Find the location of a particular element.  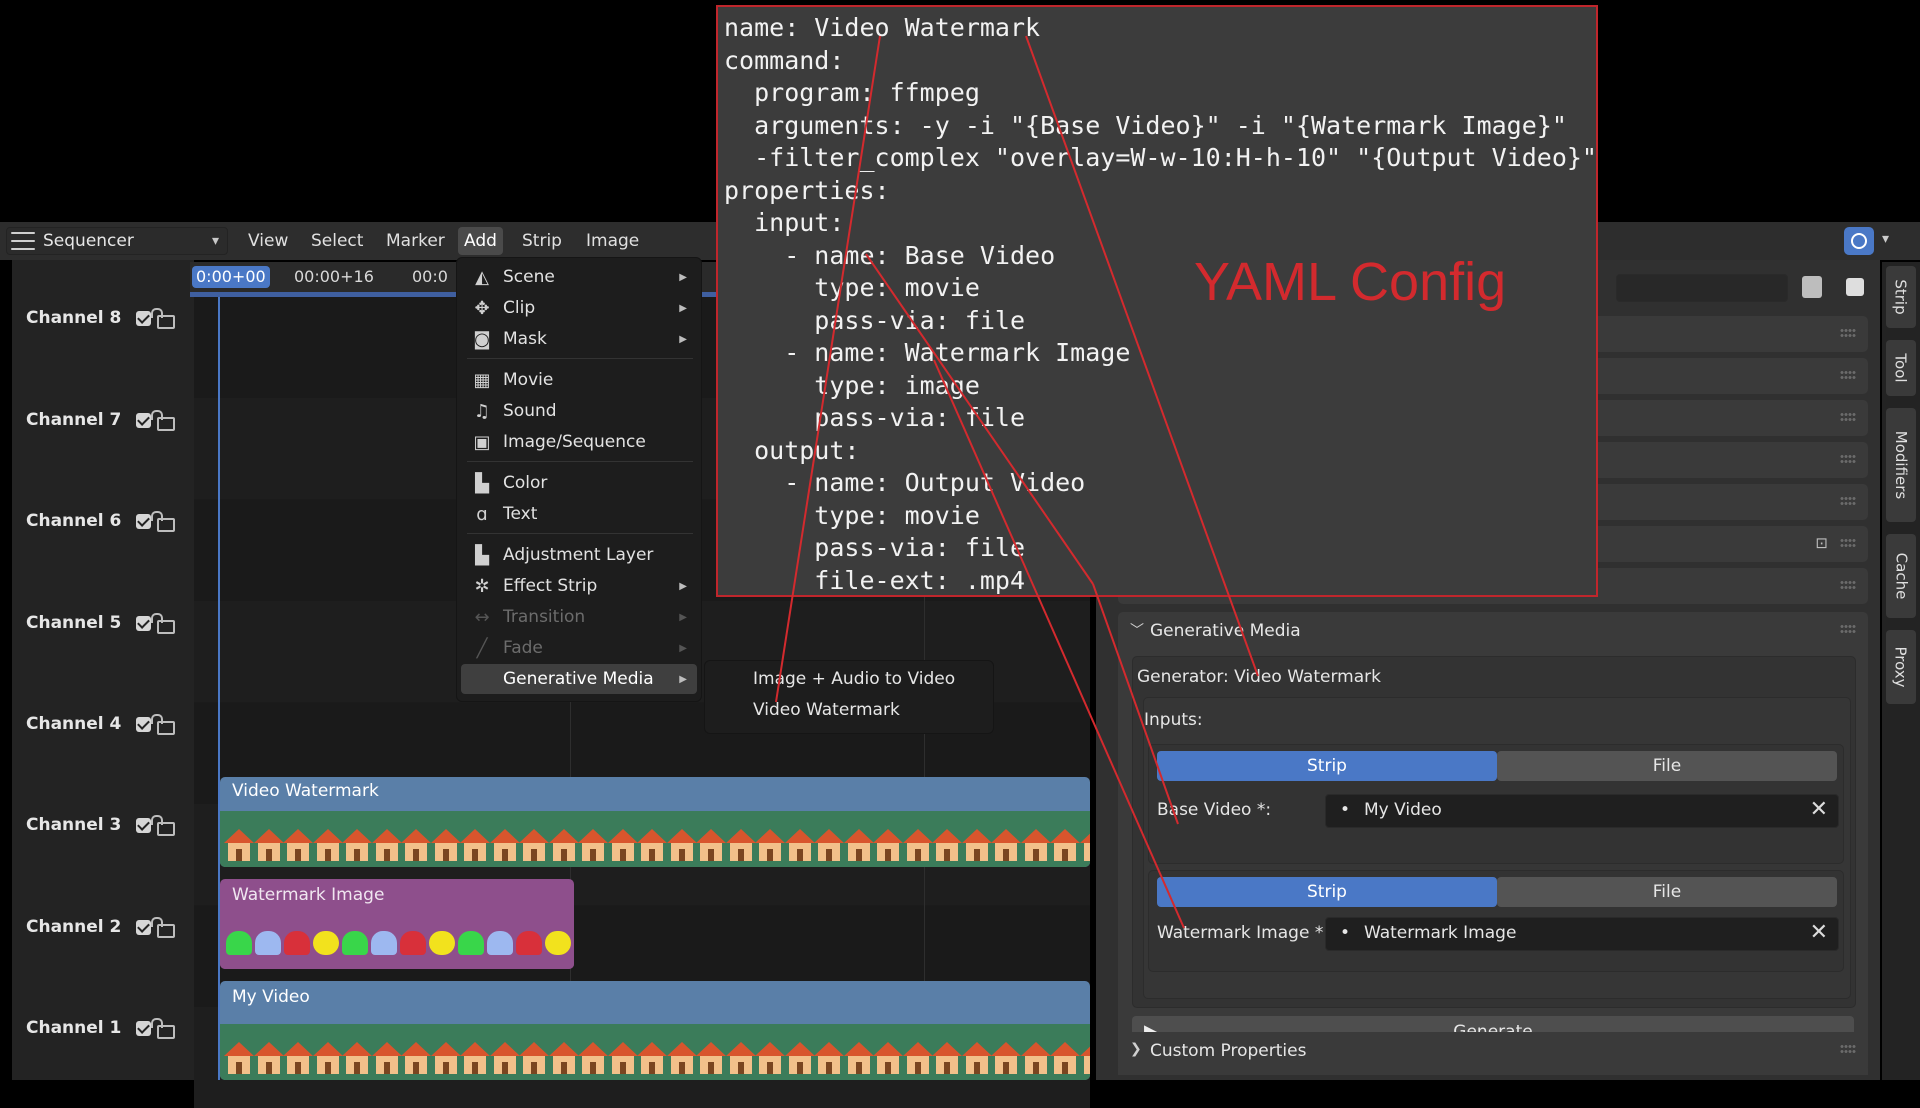

menu-item-sound: ♫ Sound is located at coordinates (579, 411).